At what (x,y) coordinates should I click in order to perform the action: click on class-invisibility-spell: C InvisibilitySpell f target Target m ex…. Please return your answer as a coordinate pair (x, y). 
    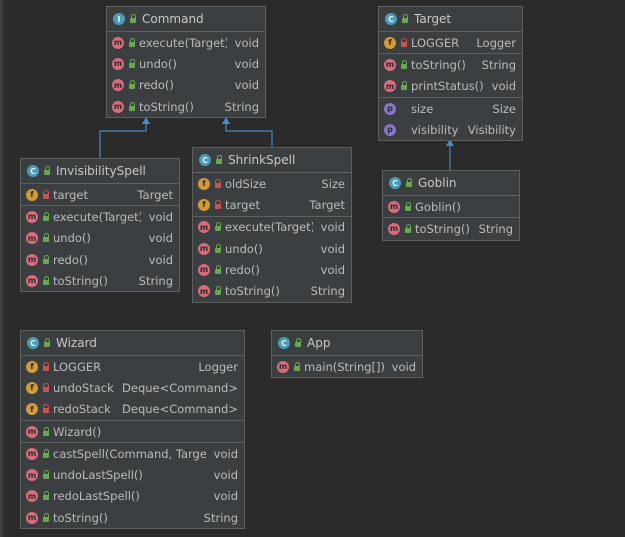
    Looking at the image, I should click on (100, 225).